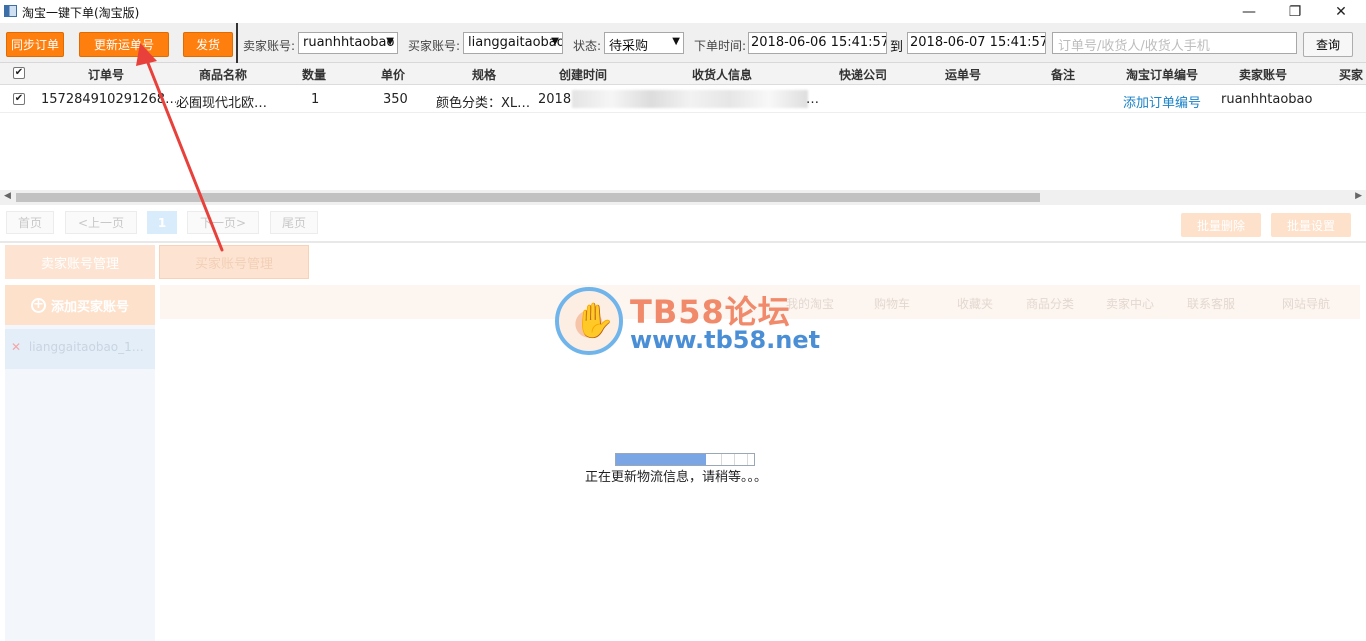 Image resolution: width=1366 pixels, height=641 pixels. I want to click on nav-seller-center: 卖家中心, so click(1130, 303).